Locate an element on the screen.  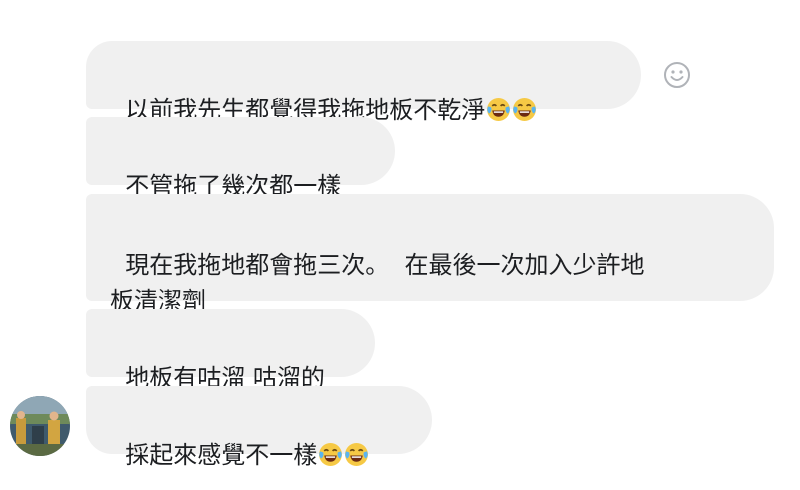
avatar-photo is located at coordinates (40, 426).